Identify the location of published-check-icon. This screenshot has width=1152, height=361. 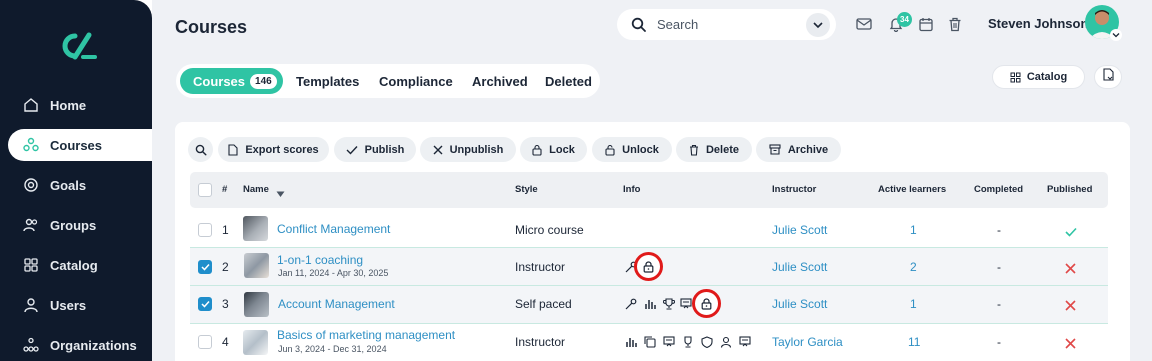
(1071, 233).